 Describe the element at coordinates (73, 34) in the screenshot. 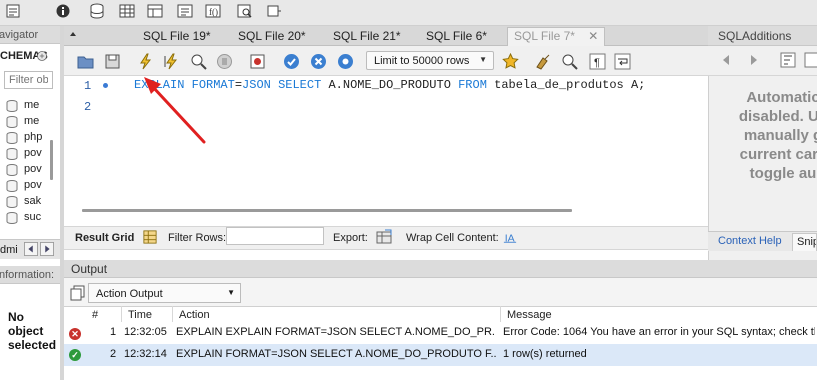

I see `tab-scroll-up-icon` at that location.